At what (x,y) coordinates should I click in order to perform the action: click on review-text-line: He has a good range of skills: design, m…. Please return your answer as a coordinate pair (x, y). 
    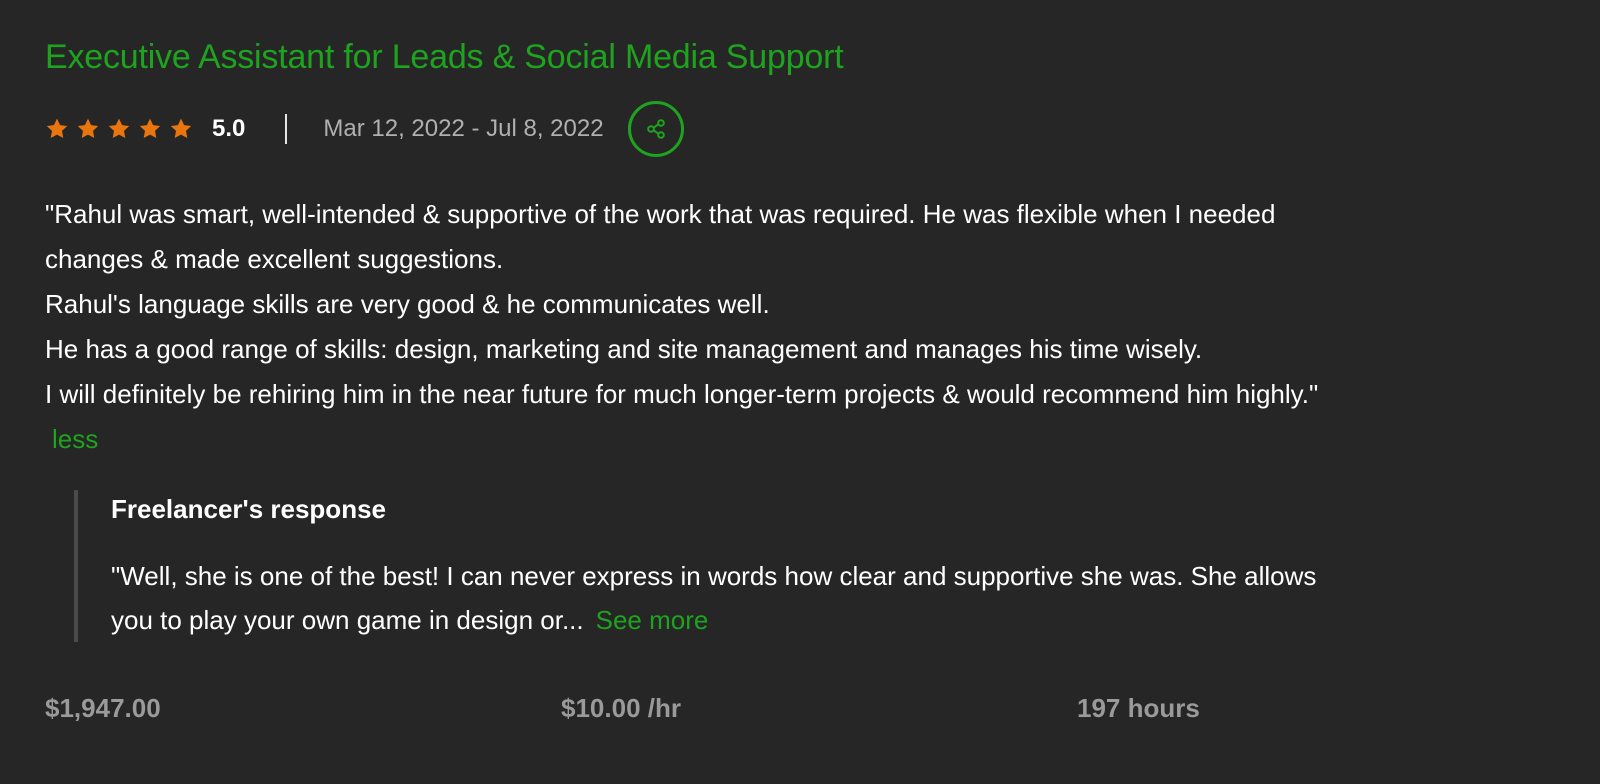
    Looking at the image, I should click on (624, 349).